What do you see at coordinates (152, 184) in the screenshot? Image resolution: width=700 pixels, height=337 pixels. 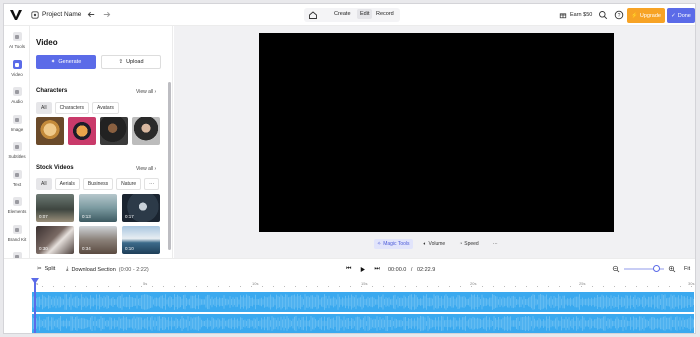 I see `chip-more: ···` at bounding box center [152, 184].